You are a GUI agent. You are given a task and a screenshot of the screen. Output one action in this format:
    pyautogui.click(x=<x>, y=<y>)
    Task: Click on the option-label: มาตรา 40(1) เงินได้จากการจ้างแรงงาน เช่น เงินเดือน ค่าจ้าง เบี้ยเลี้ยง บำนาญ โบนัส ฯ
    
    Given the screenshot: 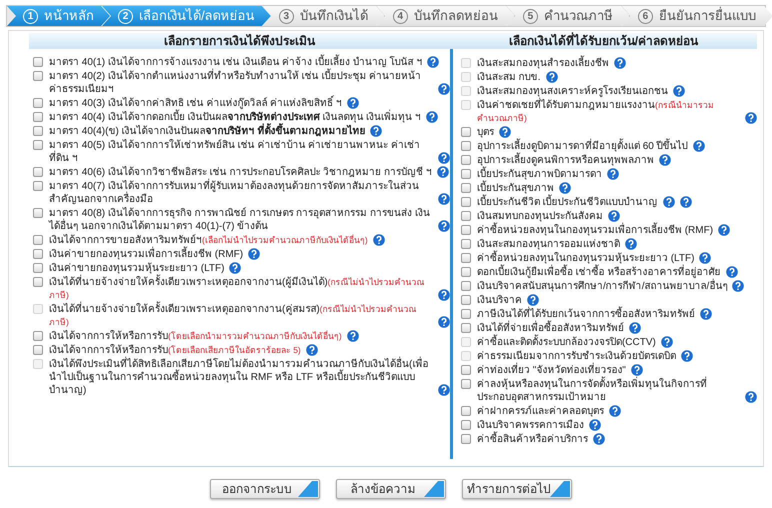 What is the action you would take?
    pyautogui.click(x=235, y=62)
    